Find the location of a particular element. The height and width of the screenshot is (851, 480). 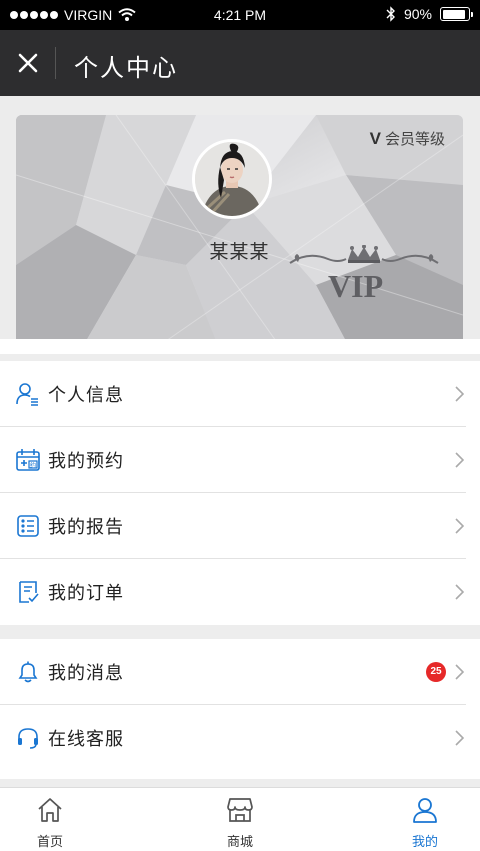

status-bar: VIRGIN 4:21 PM 90% is located at coordinates (240, 15).